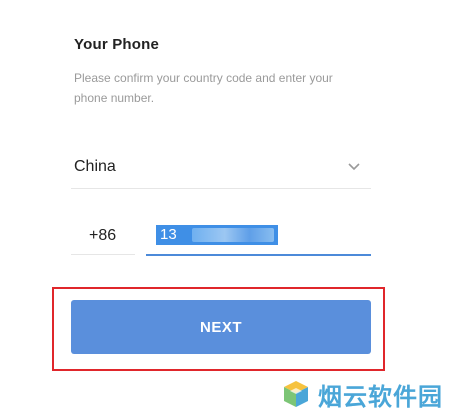  I want to click on page-title: Your Phone, so click(117, 44).